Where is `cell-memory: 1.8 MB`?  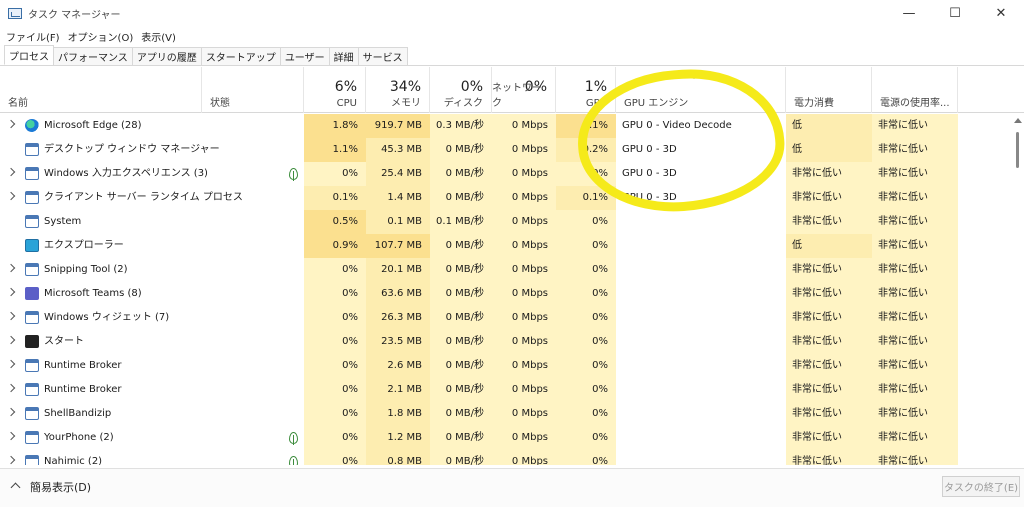 cell-memory: 1.8 MB is located at coordinates (398, 414).